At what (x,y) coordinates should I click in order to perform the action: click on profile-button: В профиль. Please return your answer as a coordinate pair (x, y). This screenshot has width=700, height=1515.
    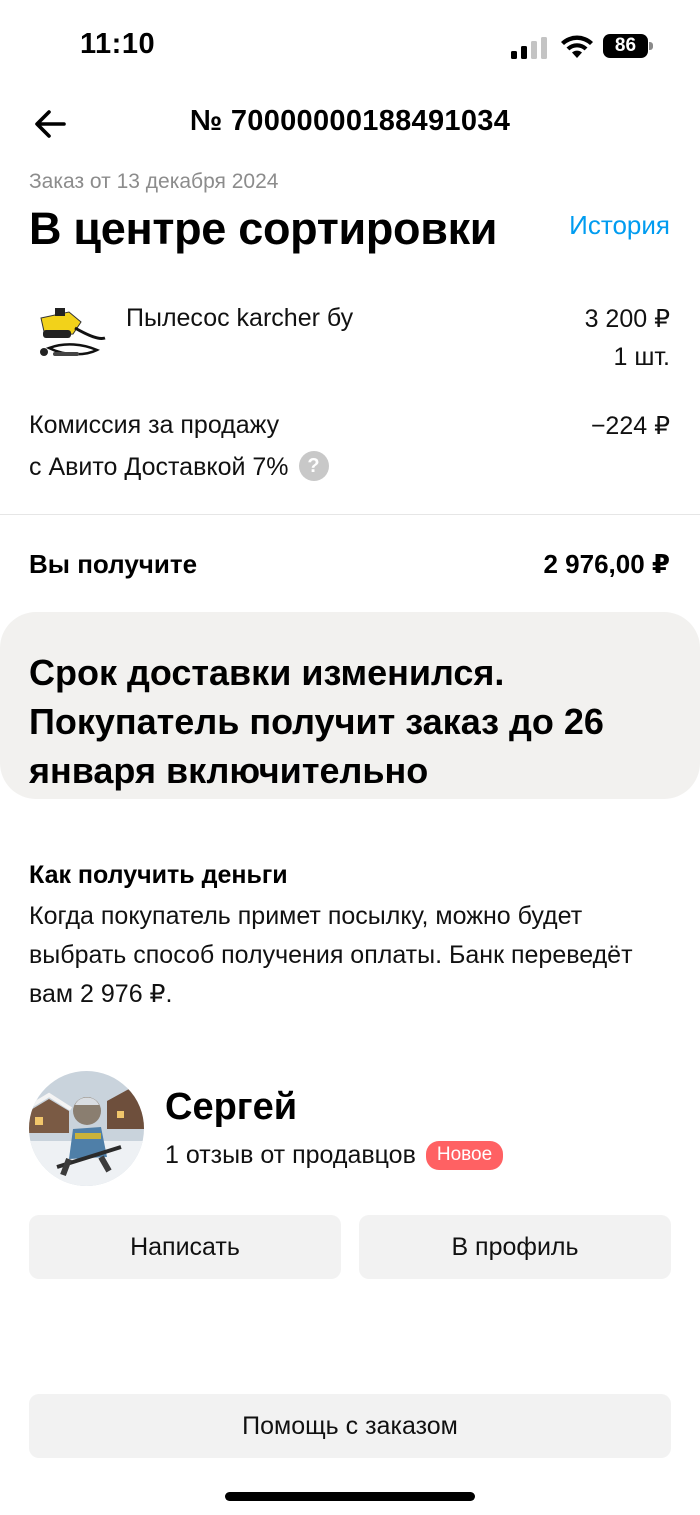
    Looking at the image, I should click on (515, 1247).